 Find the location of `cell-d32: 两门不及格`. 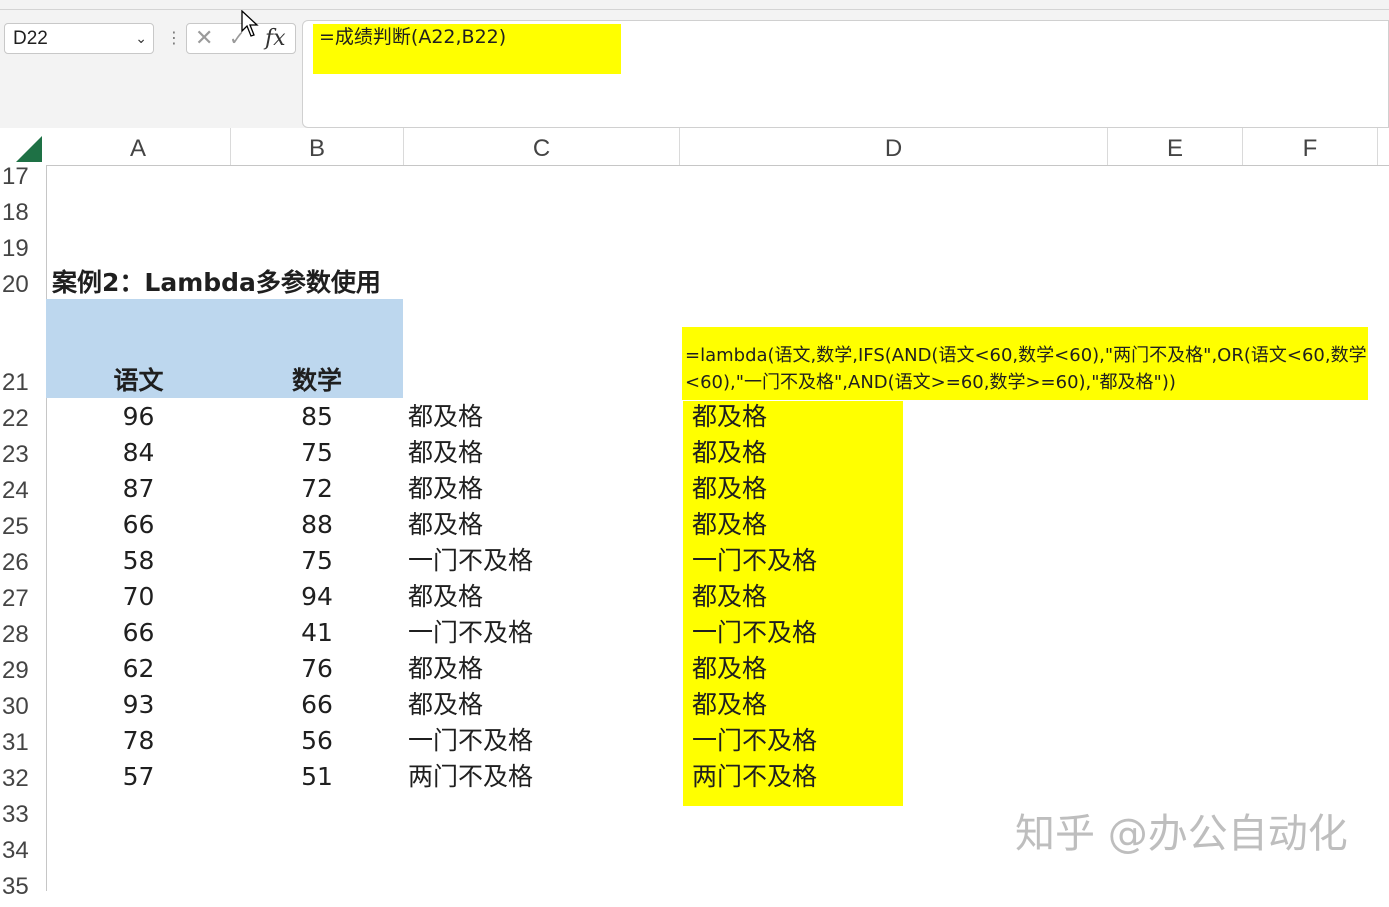

cell-d32: 两门不及格 is located at coordinates (754, 777).